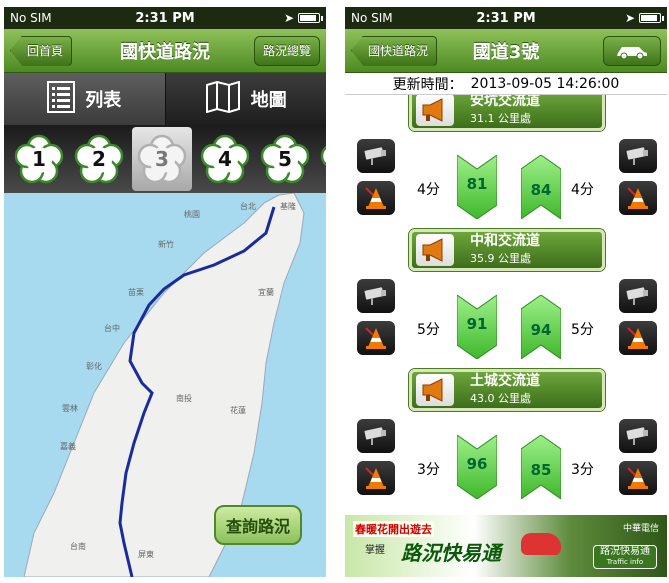 This screenshot has width=669, height=583. What do you see at coordinates (541, 190) in the screenshot?
I see `northbound-speed: 84` at bounding box center [541, 190].